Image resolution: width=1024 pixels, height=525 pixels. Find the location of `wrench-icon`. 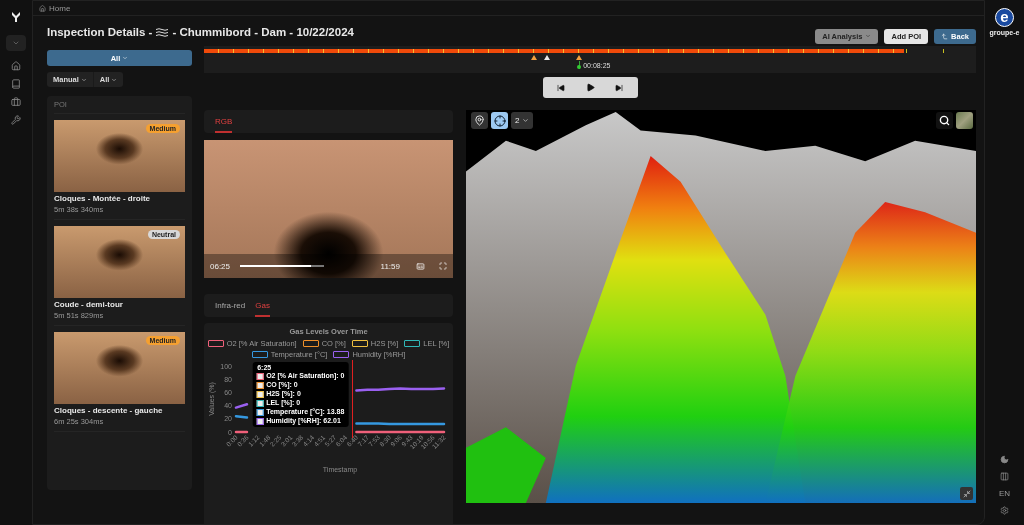

wrench-icon is located at coordinates (16, 120).